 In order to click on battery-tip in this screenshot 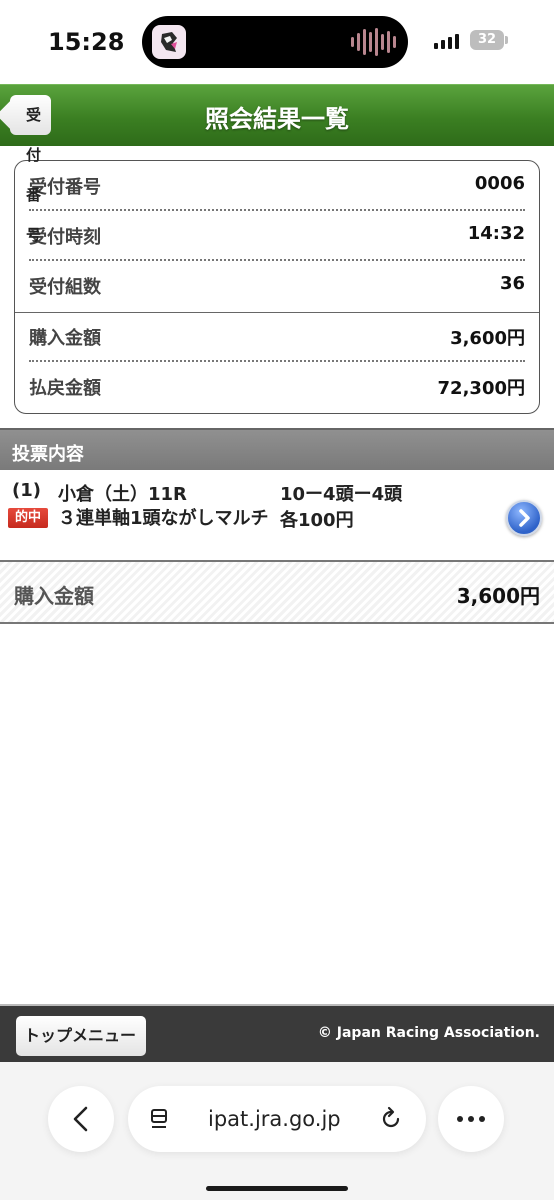, I will do `click(506, 40)`.